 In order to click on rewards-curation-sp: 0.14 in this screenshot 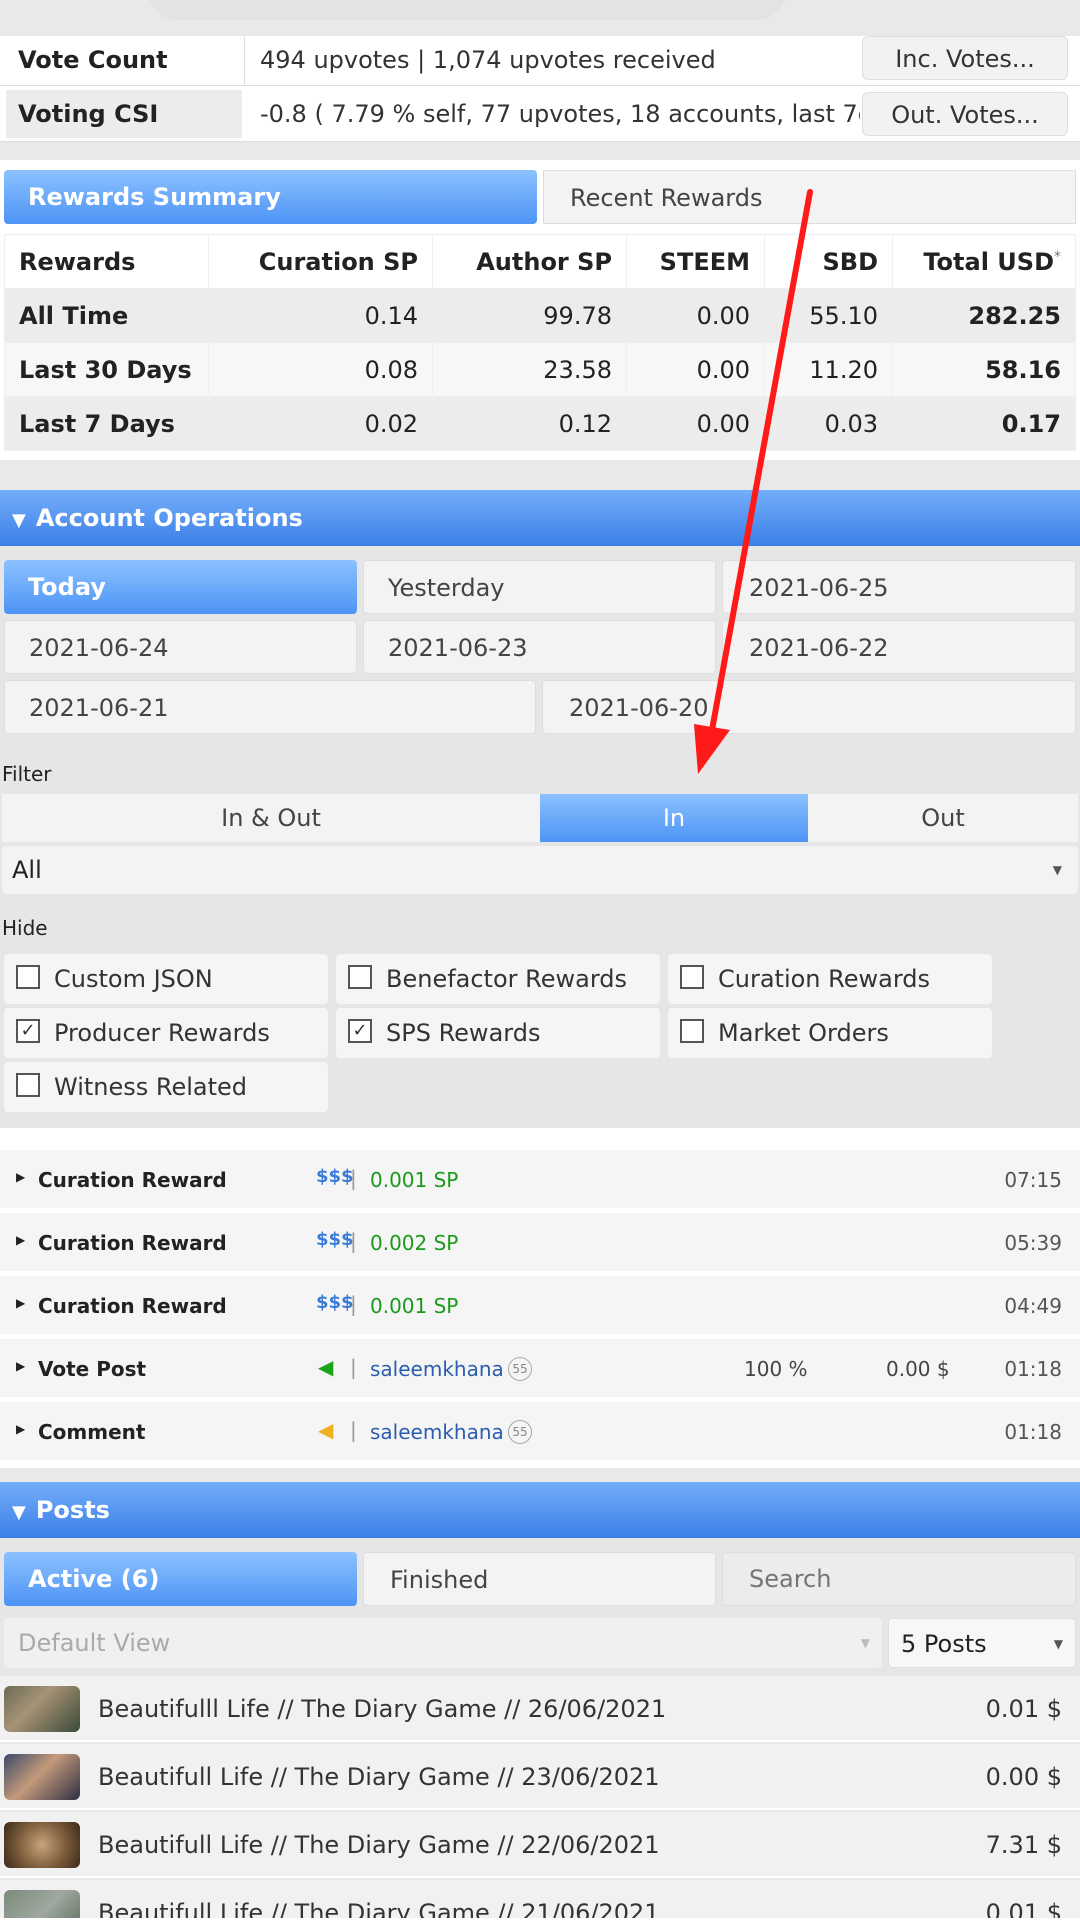, I will do `click(320, 315)`.